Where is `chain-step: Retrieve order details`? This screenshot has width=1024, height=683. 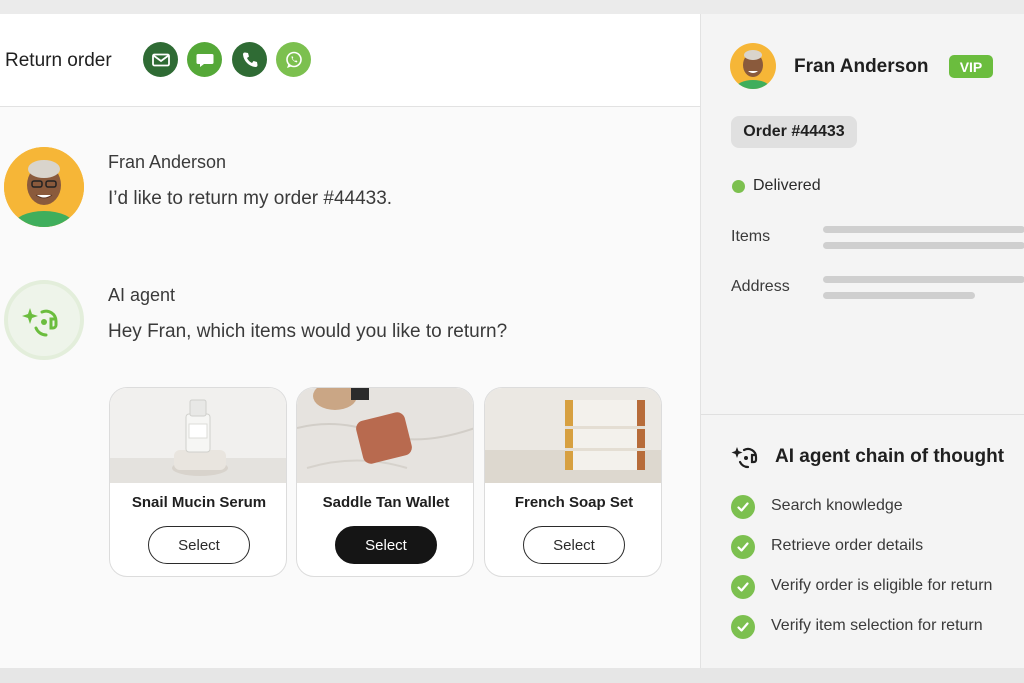 chain-step: Retrieve order details is located at coordinates (827, 547).